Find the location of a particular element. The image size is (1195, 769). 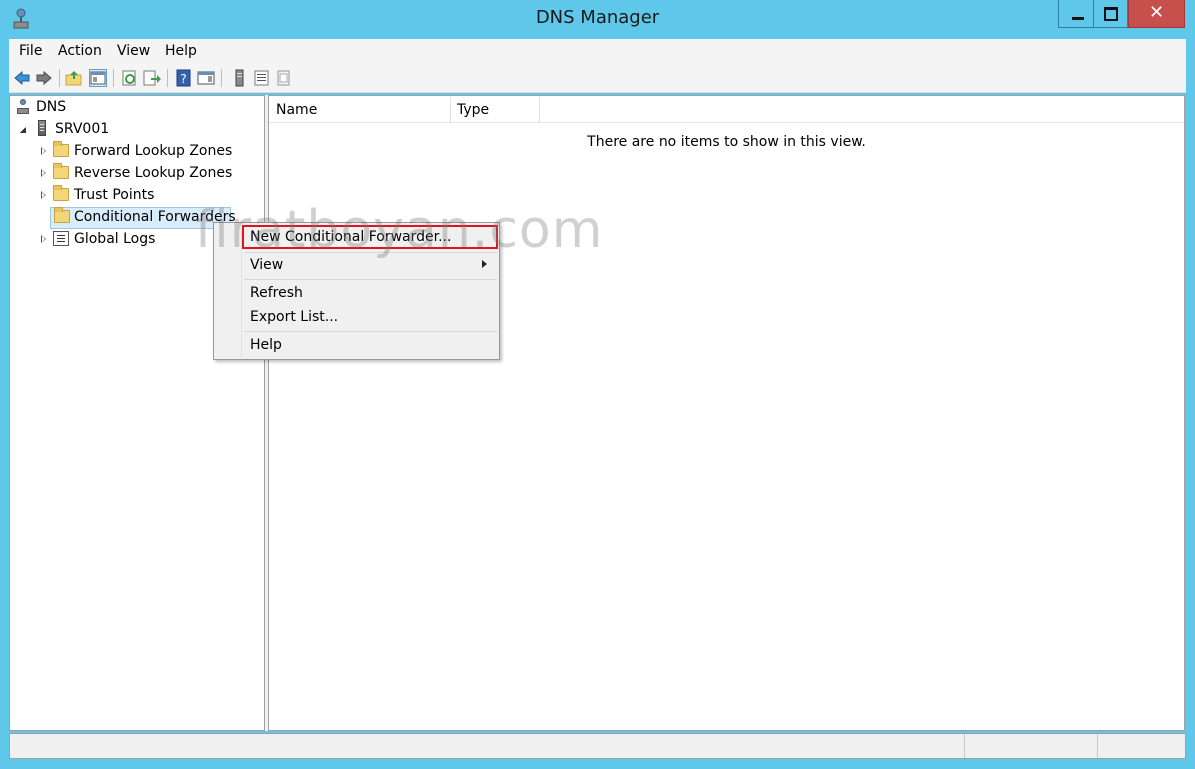

help-icon: ? is located at coordinates (184, 78).